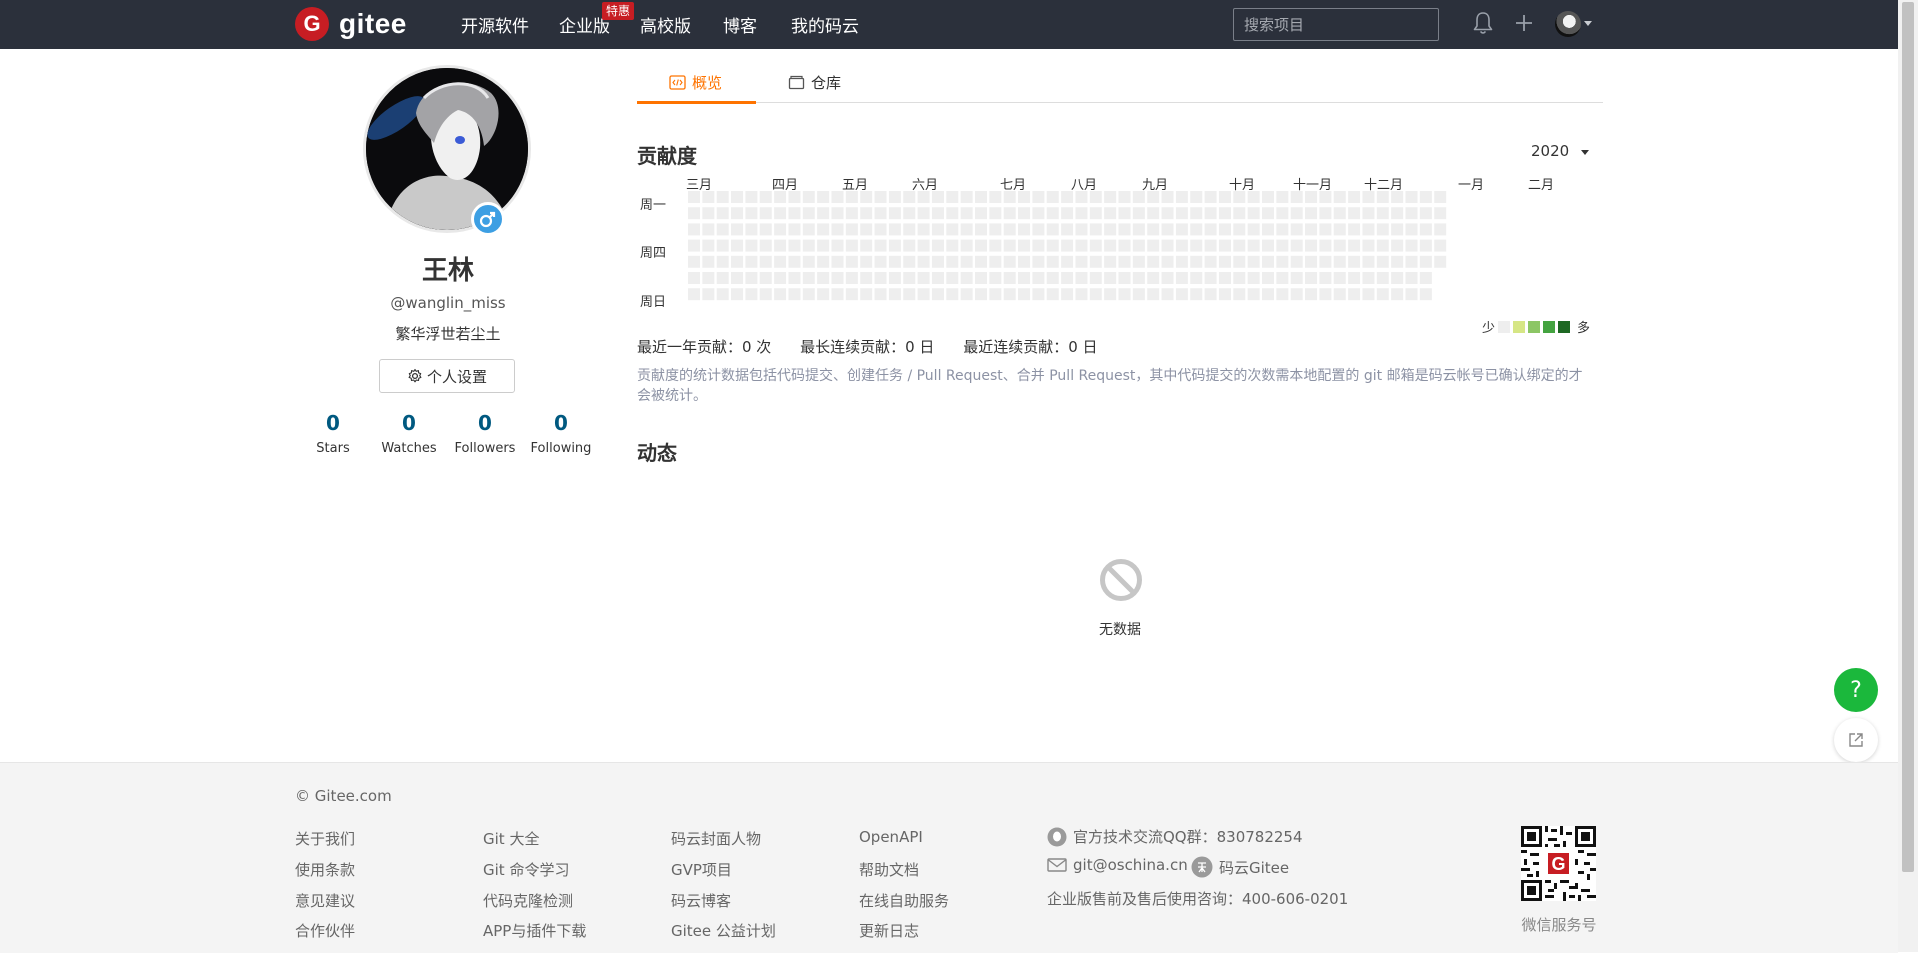  Describe the element at coordinates (825, 24) in the screenshot. I see `nav-my-gitee: 我的码云` at that location.